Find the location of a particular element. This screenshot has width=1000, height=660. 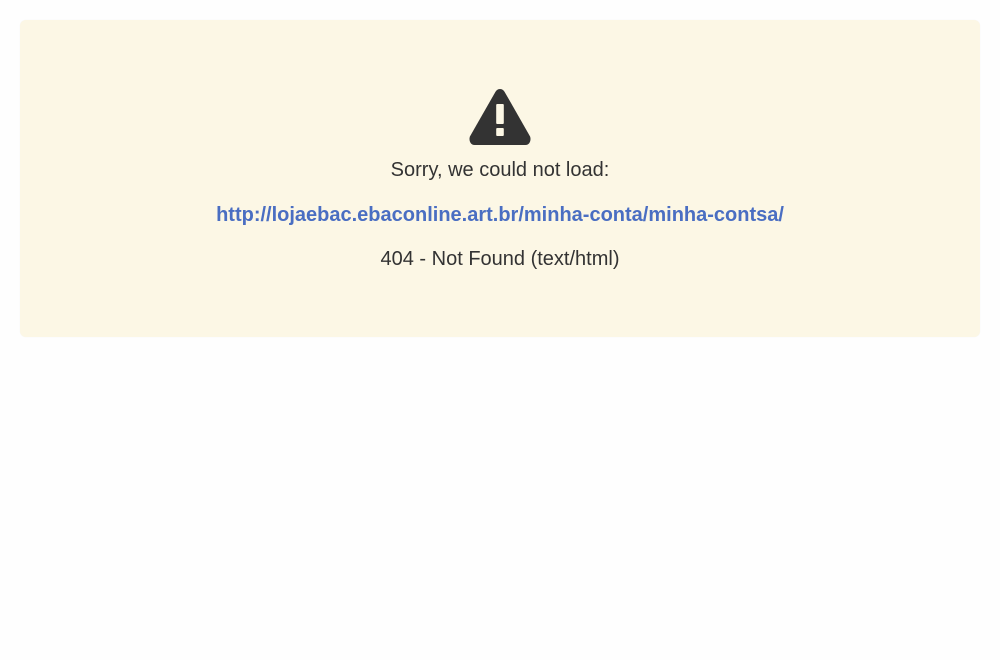

warning-icon is located at coordinates (500, 117).